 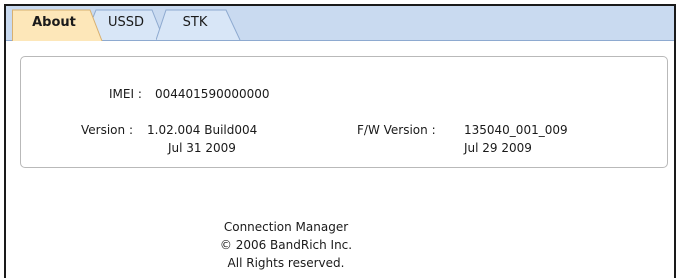 I want to click on version-label: Version :, so click(x=107, y=130).